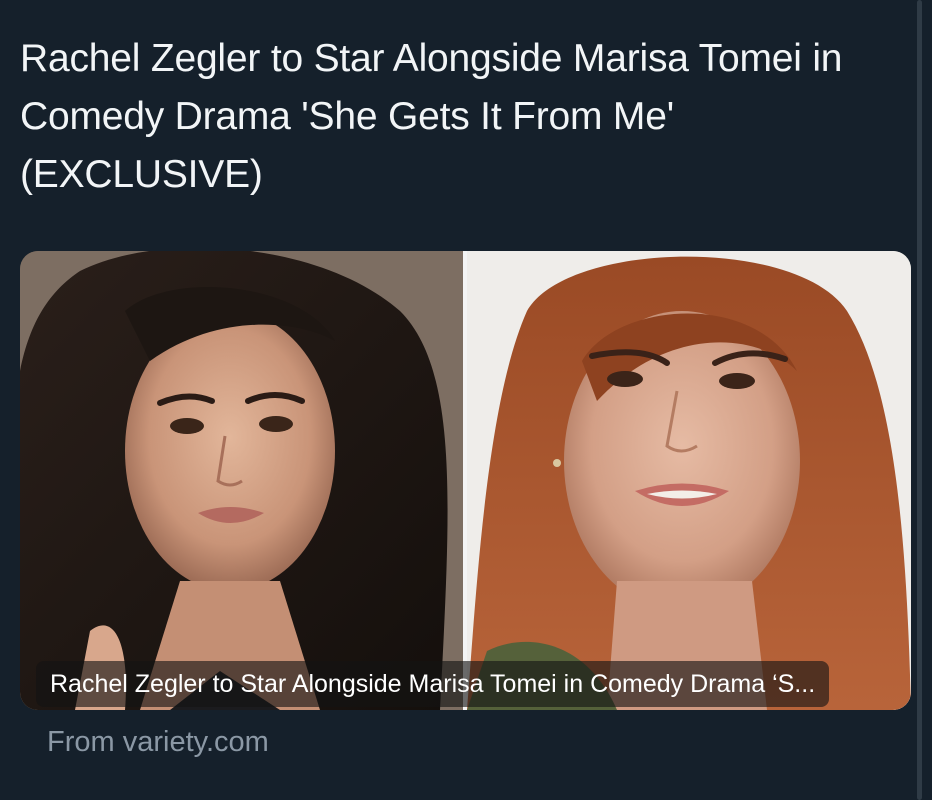 The image size is (932, 800). I want to click on link-source: From variety.com, so click(158, 742).